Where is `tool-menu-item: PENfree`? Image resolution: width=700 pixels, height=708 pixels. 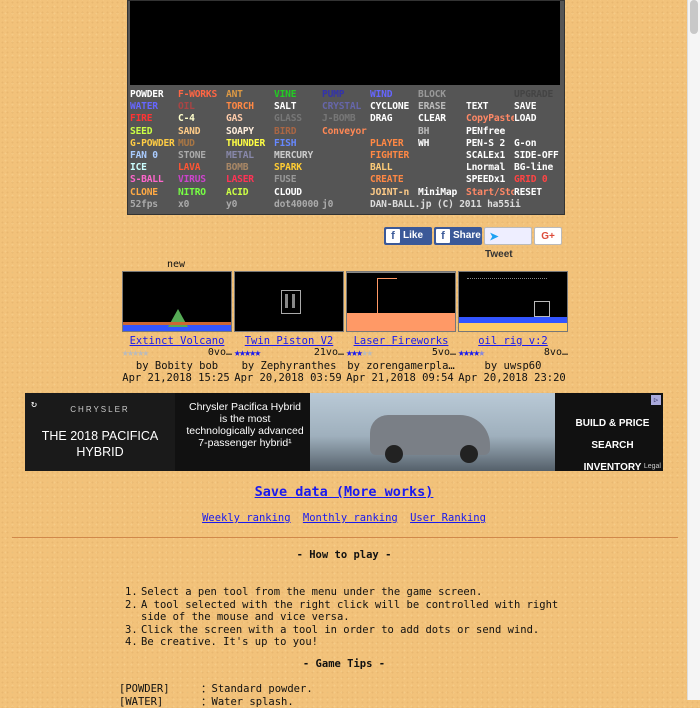
tool-menu-item: PENfree is located at coordinates (490, 132).